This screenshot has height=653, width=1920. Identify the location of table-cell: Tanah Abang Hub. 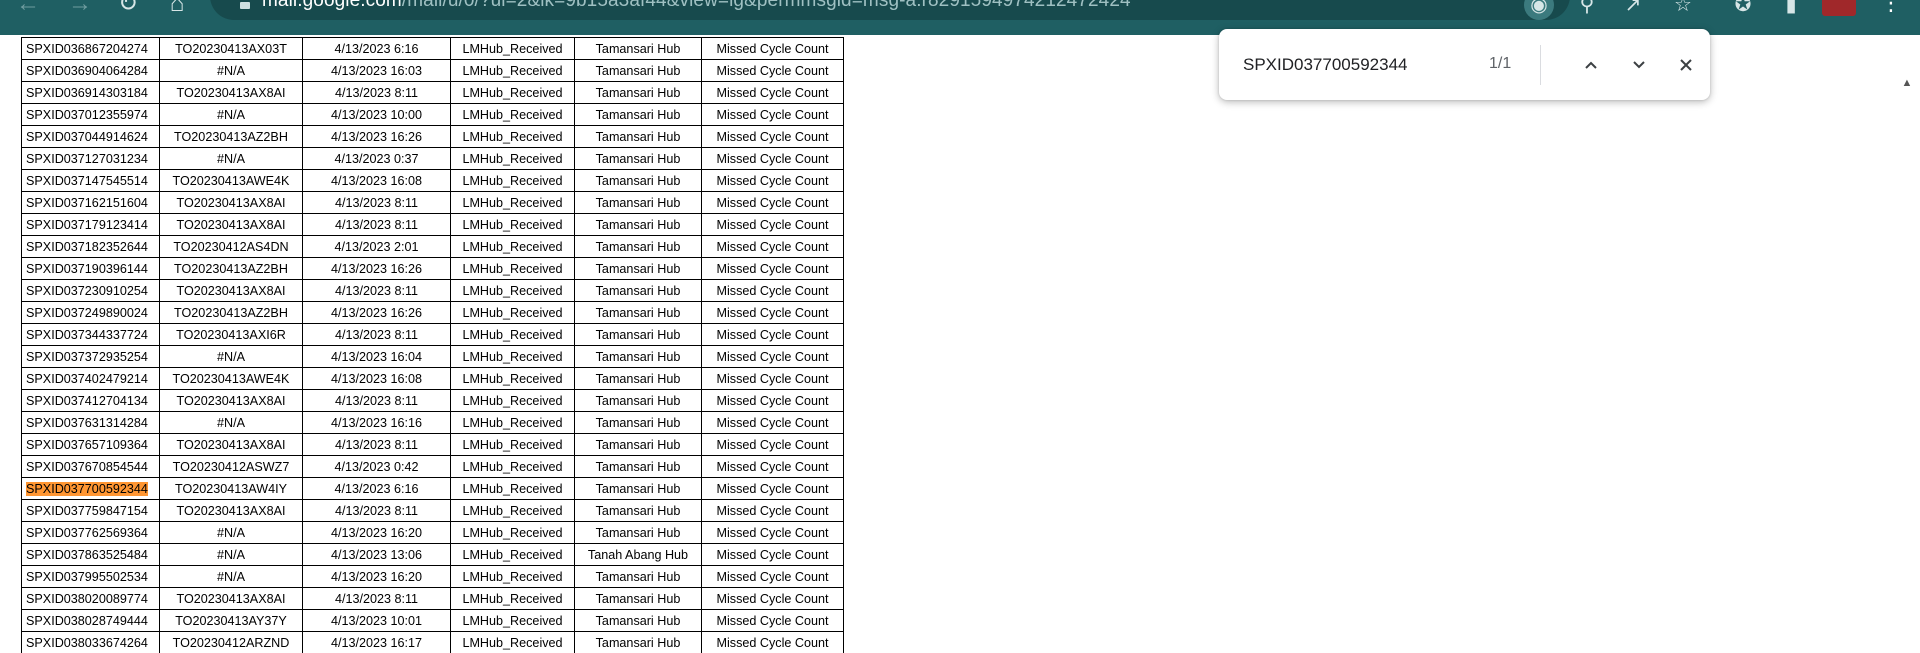
(638, 554).